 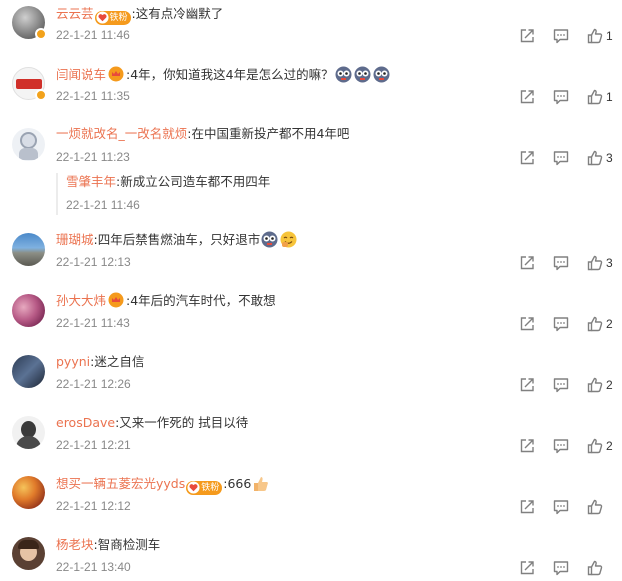 What do you see at coordinates (182, 422) in the screenshot?
I see `comment-text: :又来一作死的 拭目以待` at bounding box center [182, 422].